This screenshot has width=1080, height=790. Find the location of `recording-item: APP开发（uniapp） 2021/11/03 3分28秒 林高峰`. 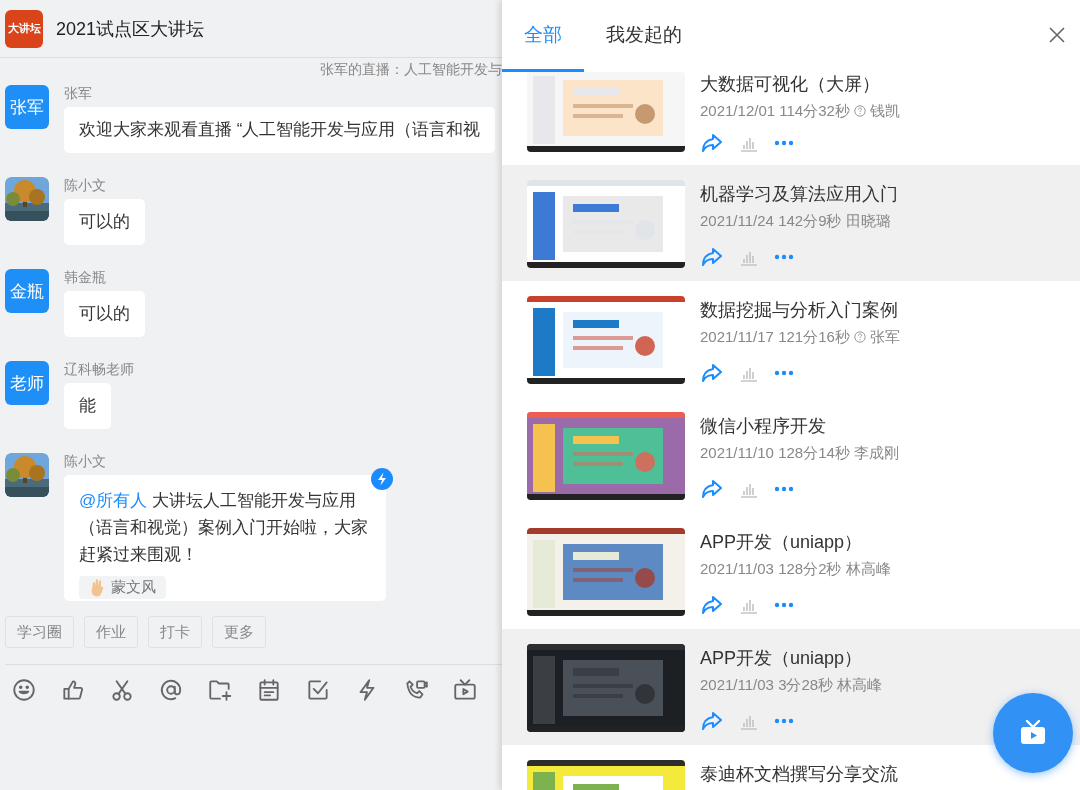

recording-item: APP开发（uniapp） 2021/11/03 3分28秒 林高峰 is located at coordinates (791, 687).